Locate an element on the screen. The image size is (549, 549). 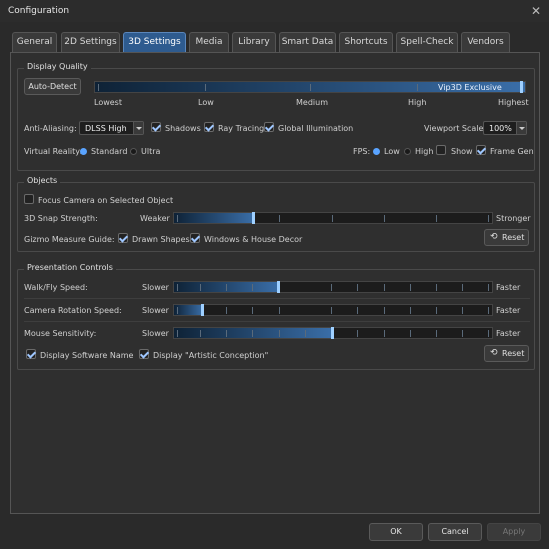
auto-detect-button: Auto-Detect is located at coordinates (52, 86).